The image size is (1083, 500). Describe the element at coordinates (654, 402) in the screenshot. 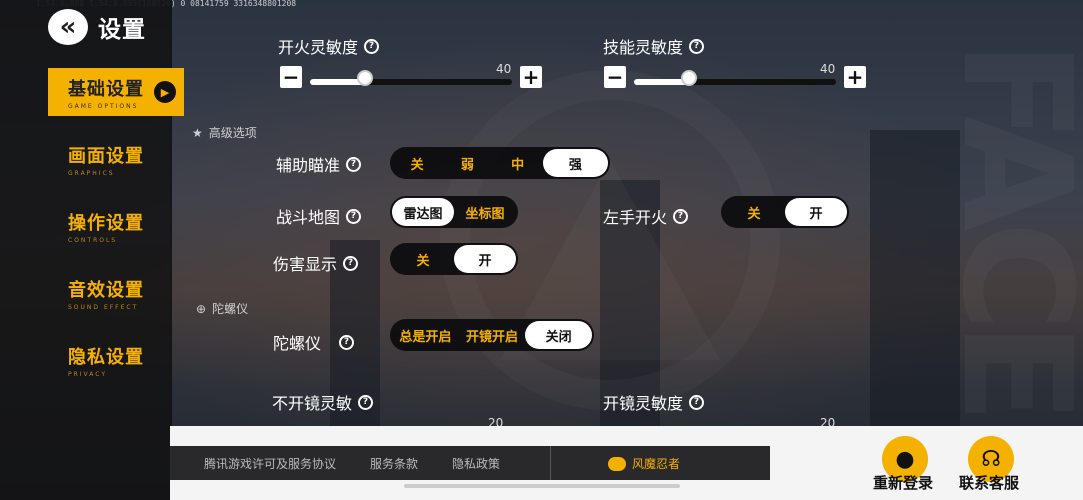

I see `scope-sensitivity-label: 开镜灵敏度?` at that location.